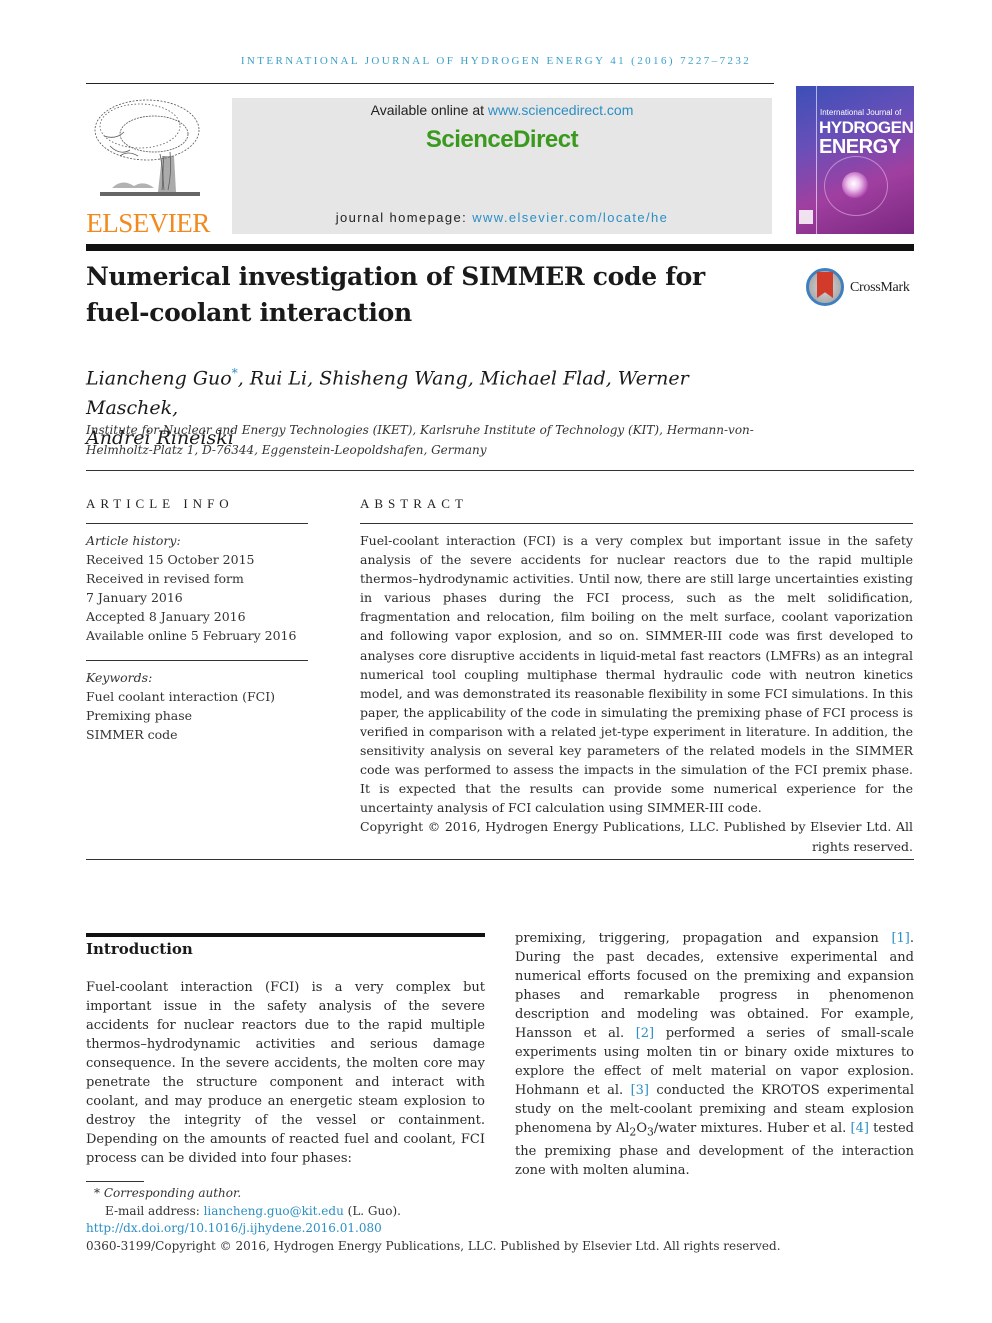 The height and width of the screenshot is (1323, 992). What do you see at coordinates (404, 217) in the screenshot?
I see `journal-homepage-label: journal homepage:` at bounding box center [404, 217].